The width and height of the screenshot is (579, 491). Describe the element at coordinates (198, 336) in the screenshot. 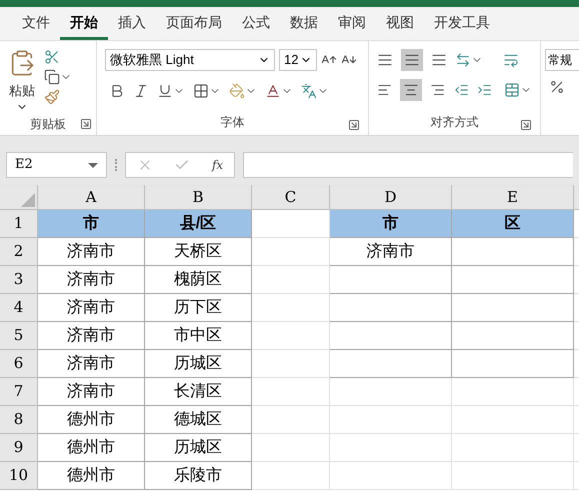

I see `table-cell: 市中区` at that location.